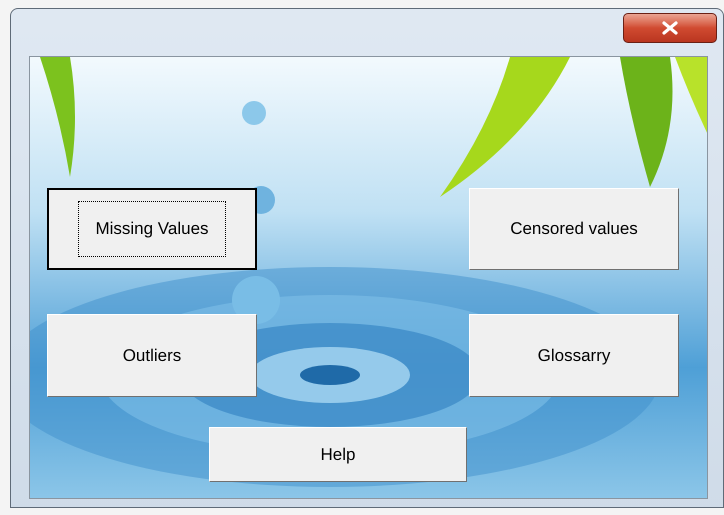 The image size is (724, 515). What do you see at coordinates (152, 355) in the screenshot?
I see `dialog-button: Outliers` at bounding box center [152, 355].